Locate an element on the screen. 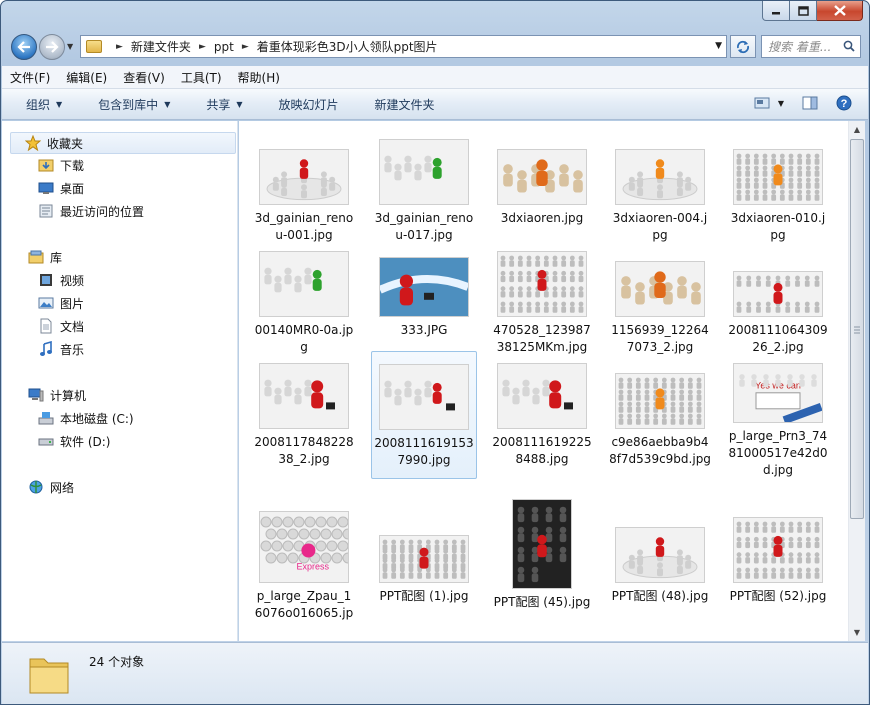  scrollbar-thumb is located at coordinates (857, 329).